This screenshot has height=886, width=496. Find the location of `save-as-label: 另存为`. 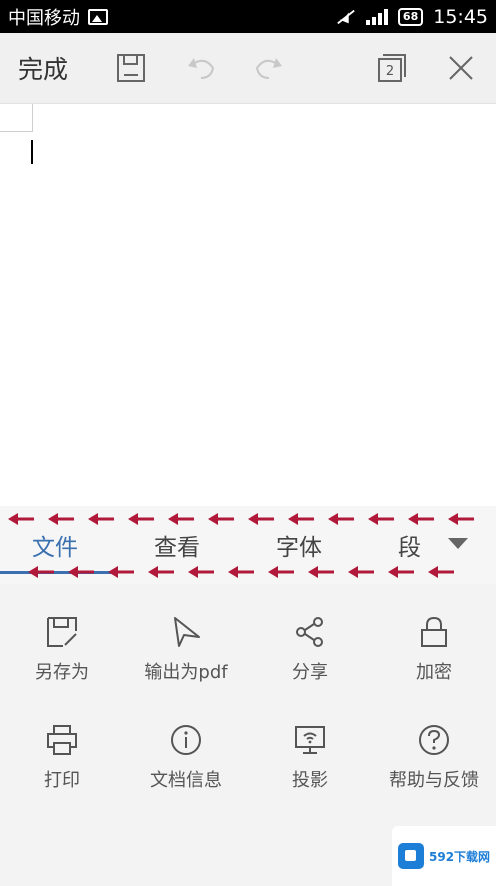

save-as-label: 另存为 is located at coordinates (62, 672).